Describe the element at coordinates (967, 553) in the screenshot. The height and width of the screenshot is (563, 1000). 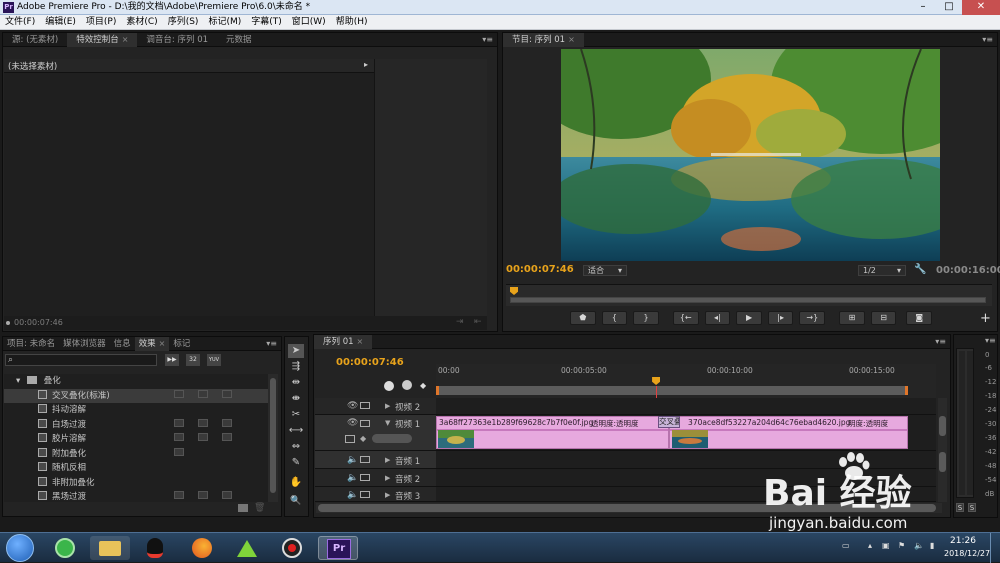
I see `clock-date: 2018/12/27` at that location.